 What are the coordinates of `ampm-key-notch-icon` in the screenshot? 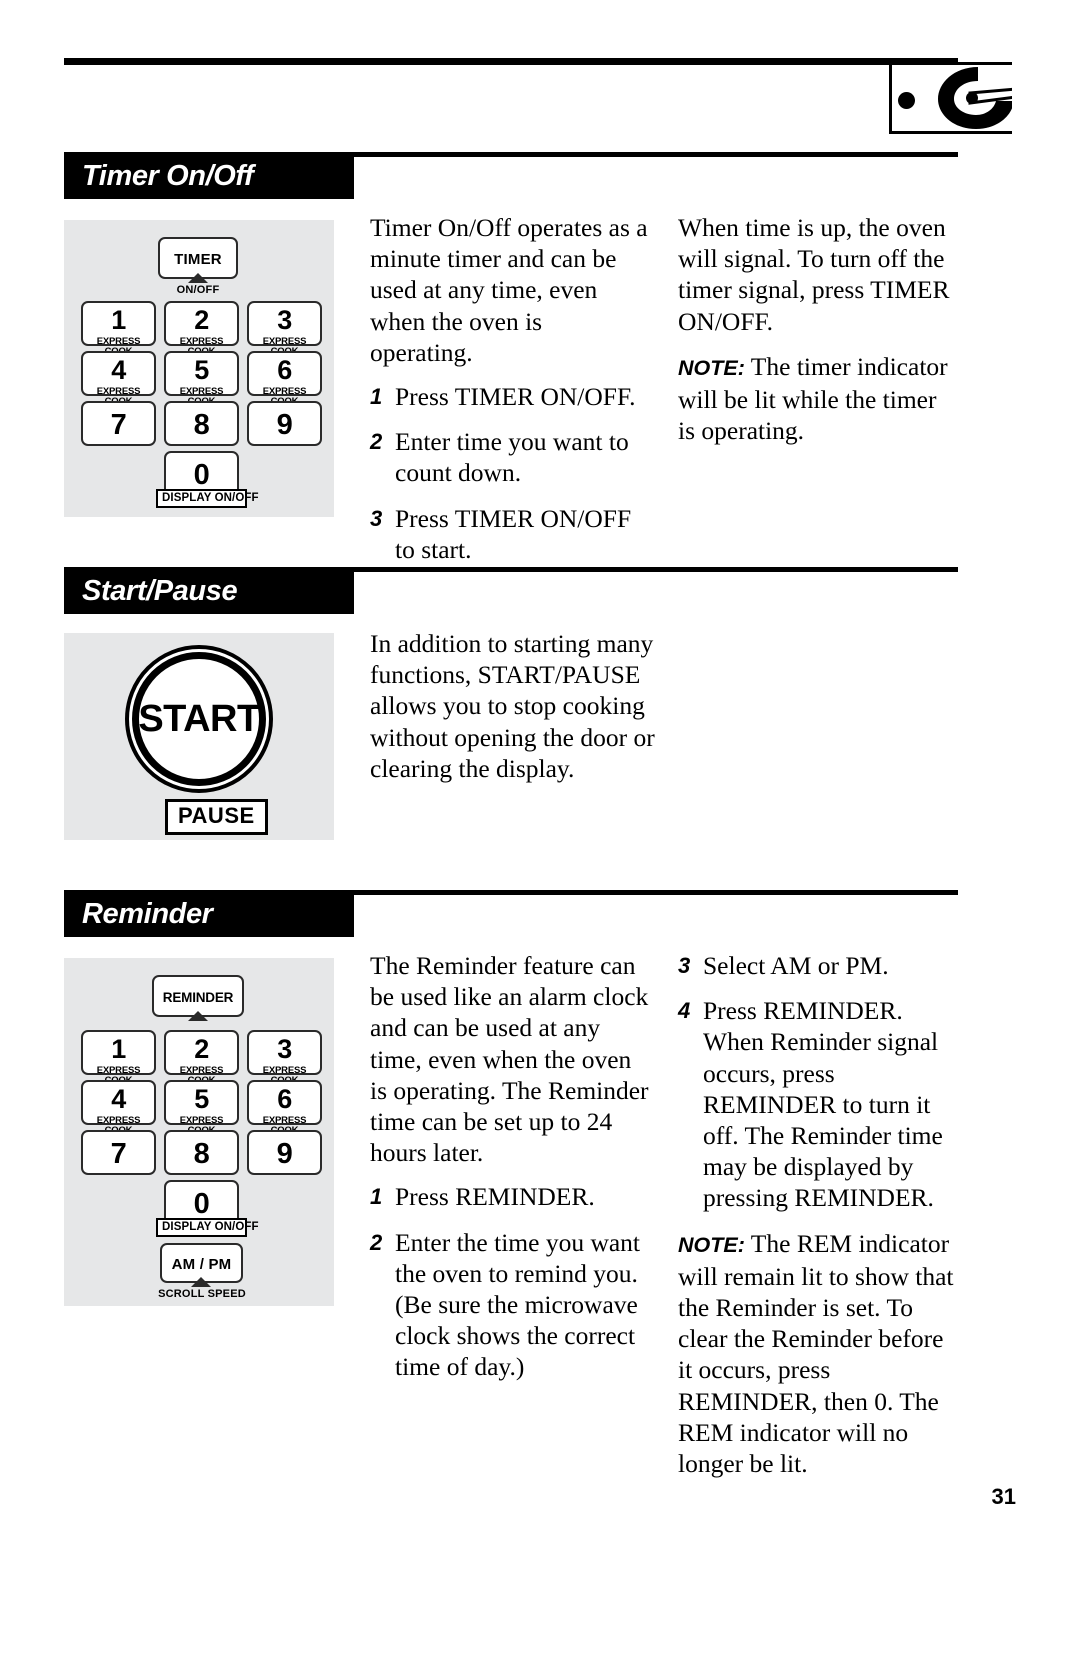 It's located at (201, 1282).